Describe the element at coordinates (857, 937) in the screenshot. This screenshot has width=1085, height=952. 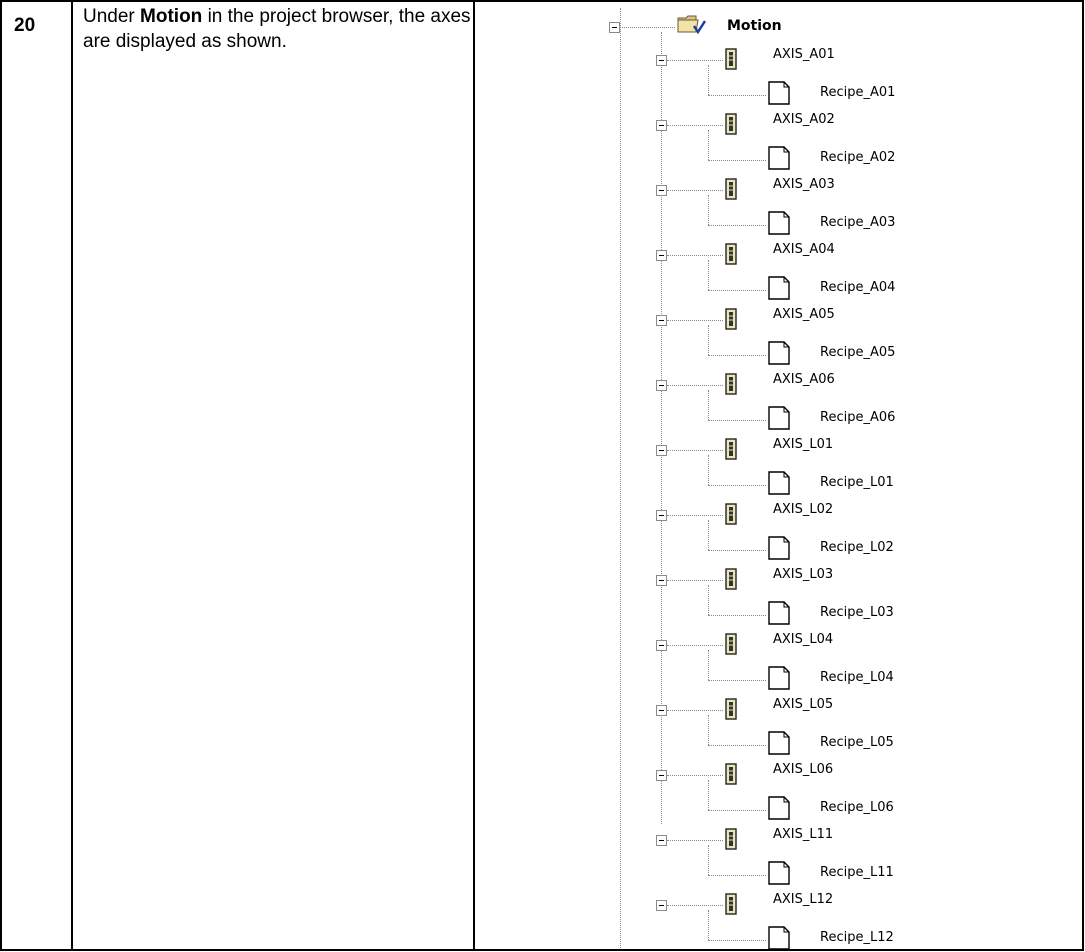
I see `recipe-label: Recipe_L12` at that location.